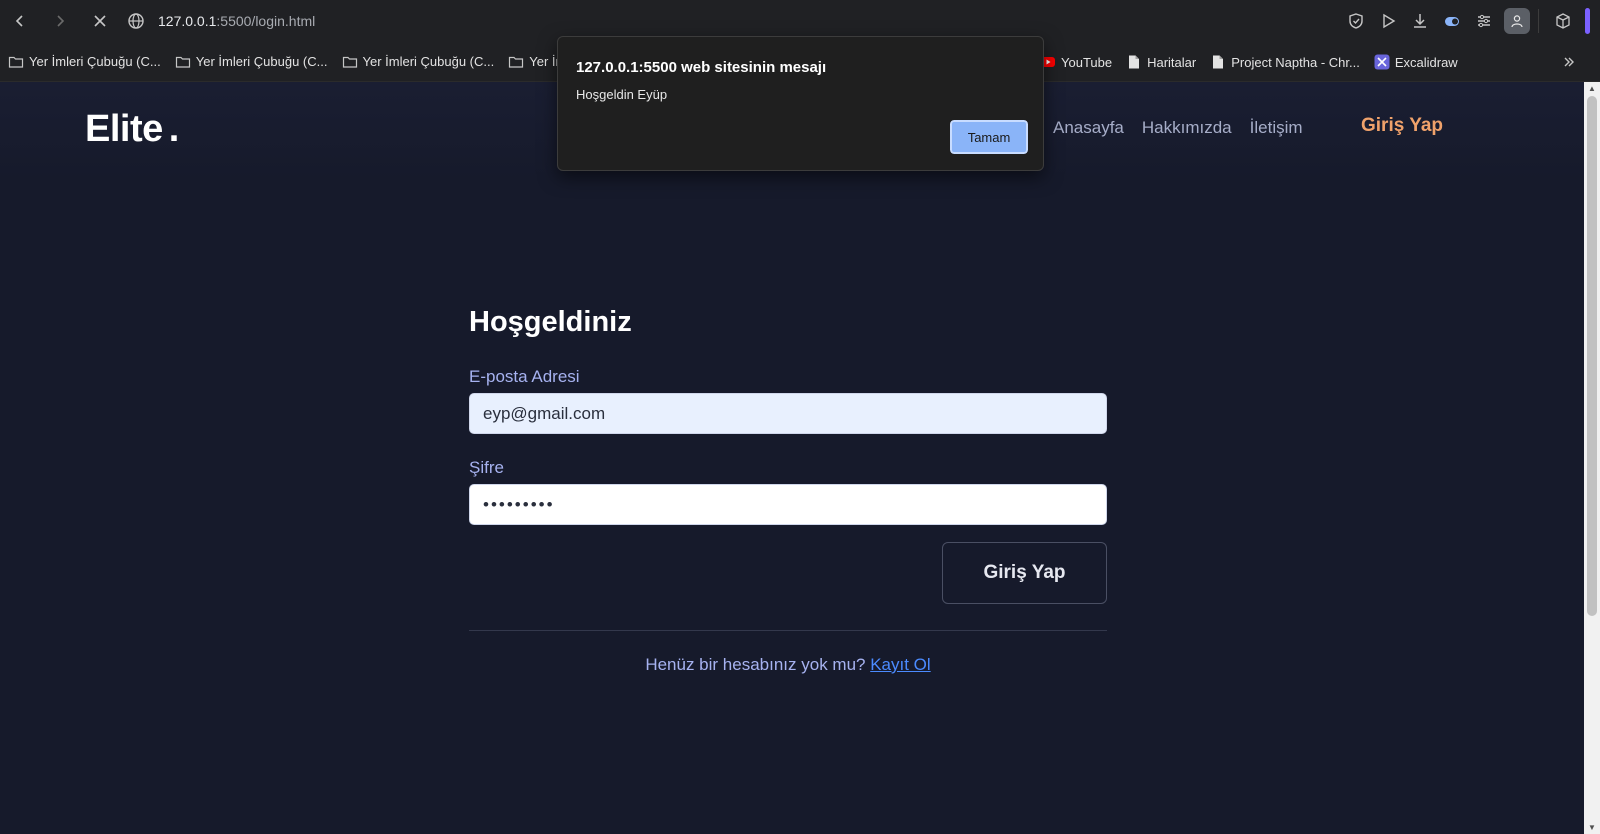  Describe the element at coordinates (1592, 827) in the screenshot. I see `scroll-down-arrow-icon: ▼` at that location.